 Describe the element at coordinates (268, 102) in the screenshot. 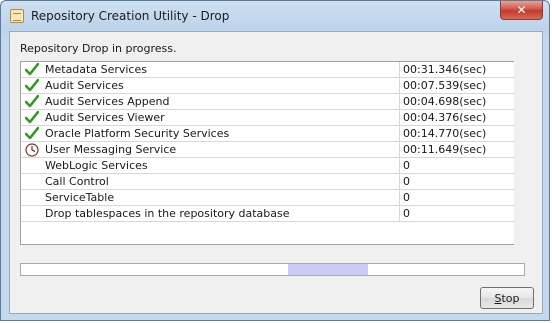

I see `table-row: Audit Services Append 00:04.698(sec)` at that location.